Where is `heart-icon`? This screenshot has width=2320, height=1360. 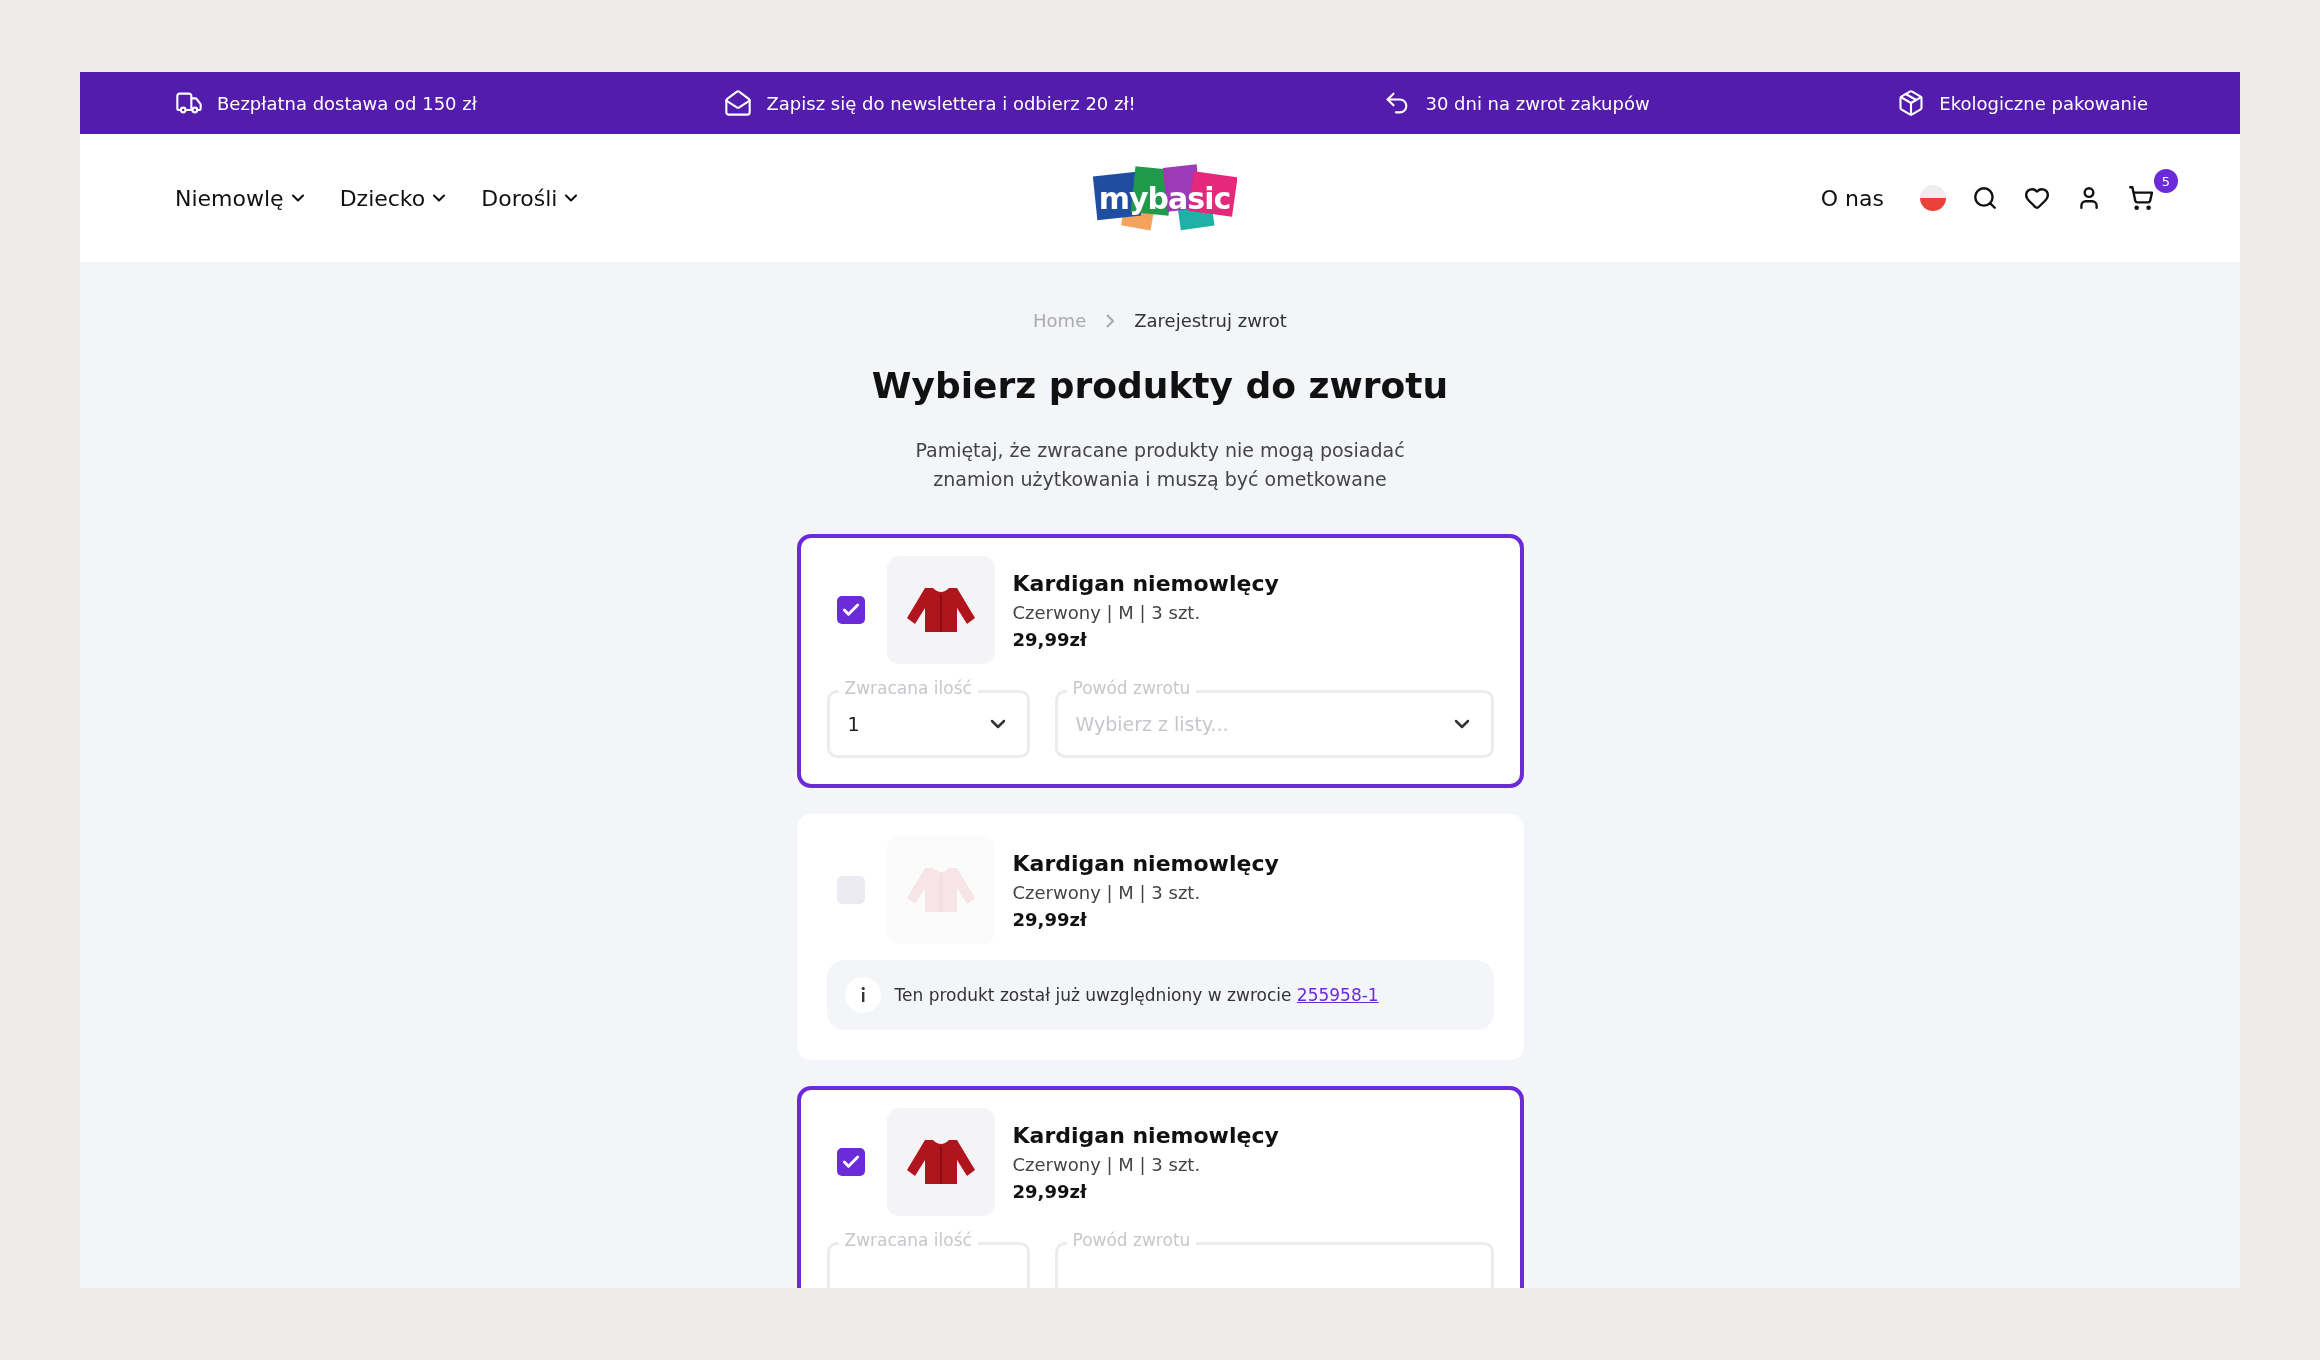 heart-icon is located at coordinates (2037, 198).